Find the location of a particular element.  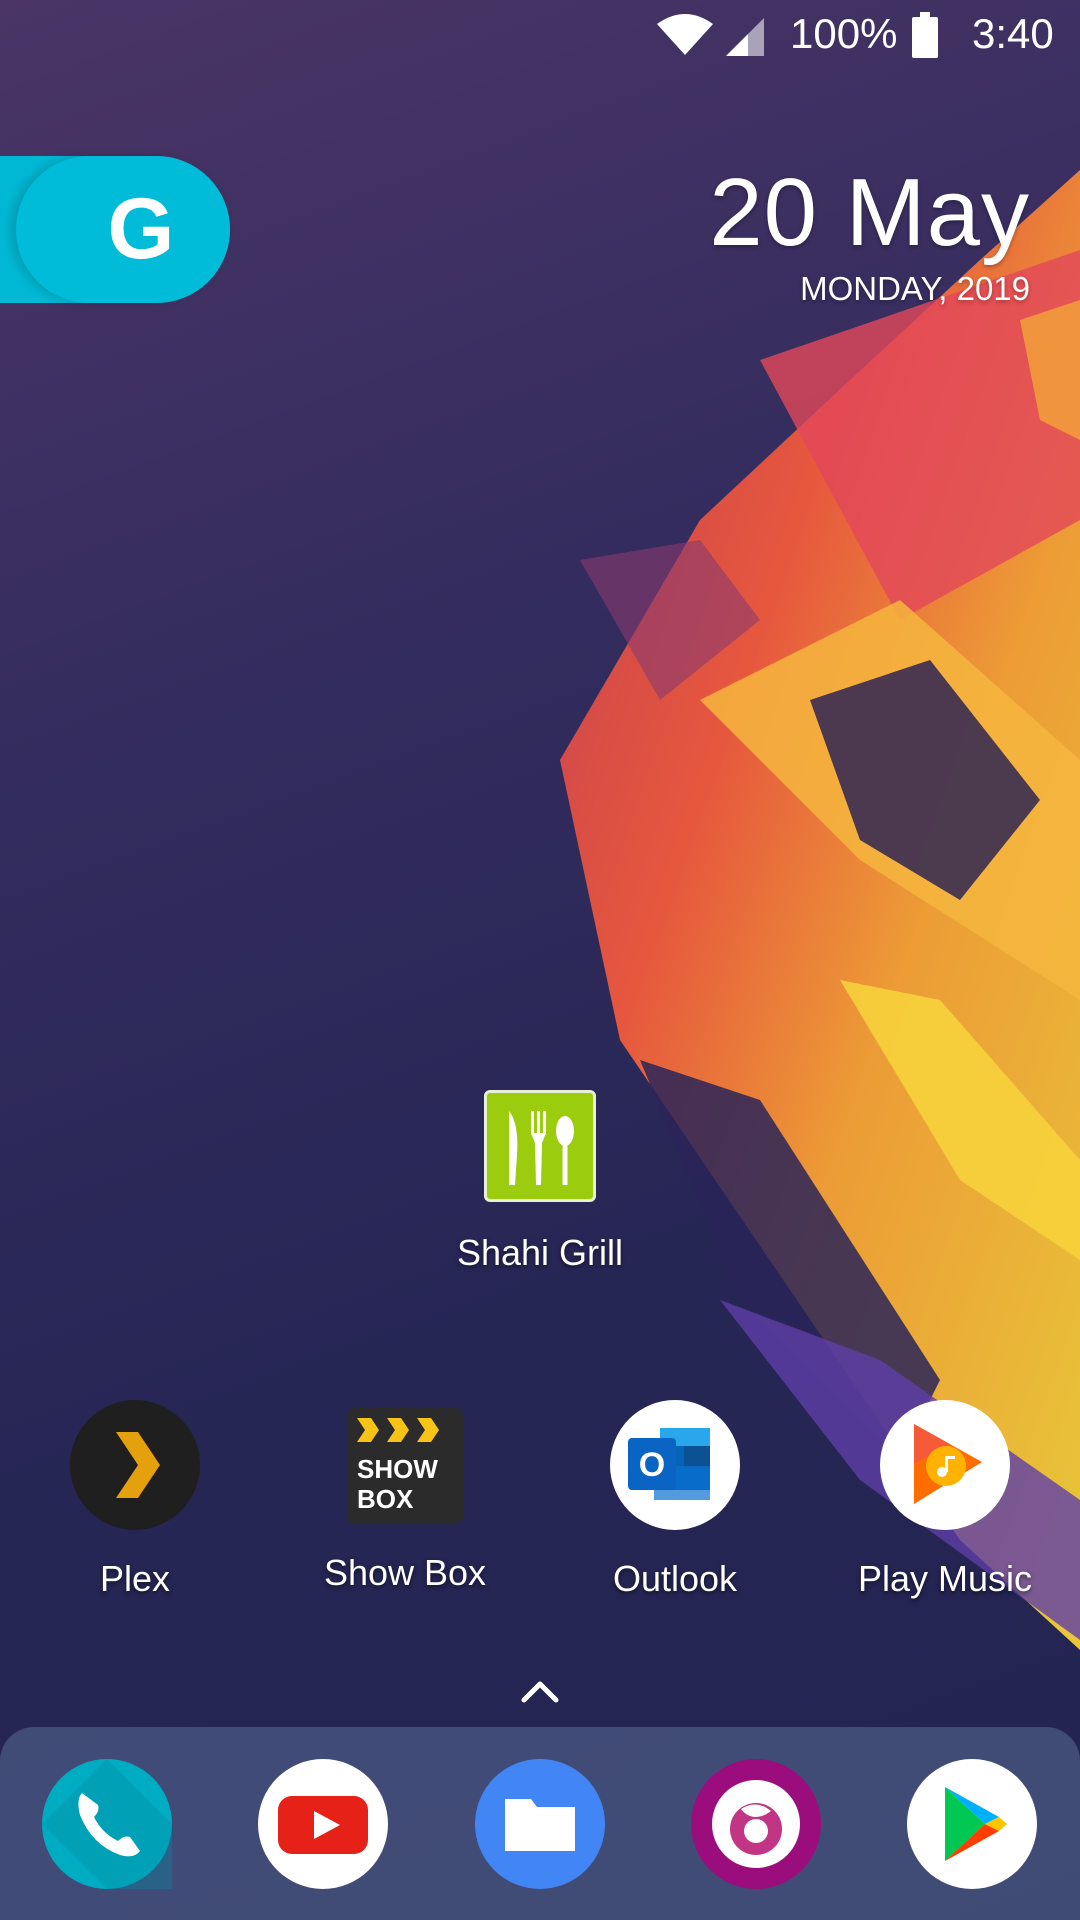

status-clock: 3:40 is located at coordinates (1013, 33).